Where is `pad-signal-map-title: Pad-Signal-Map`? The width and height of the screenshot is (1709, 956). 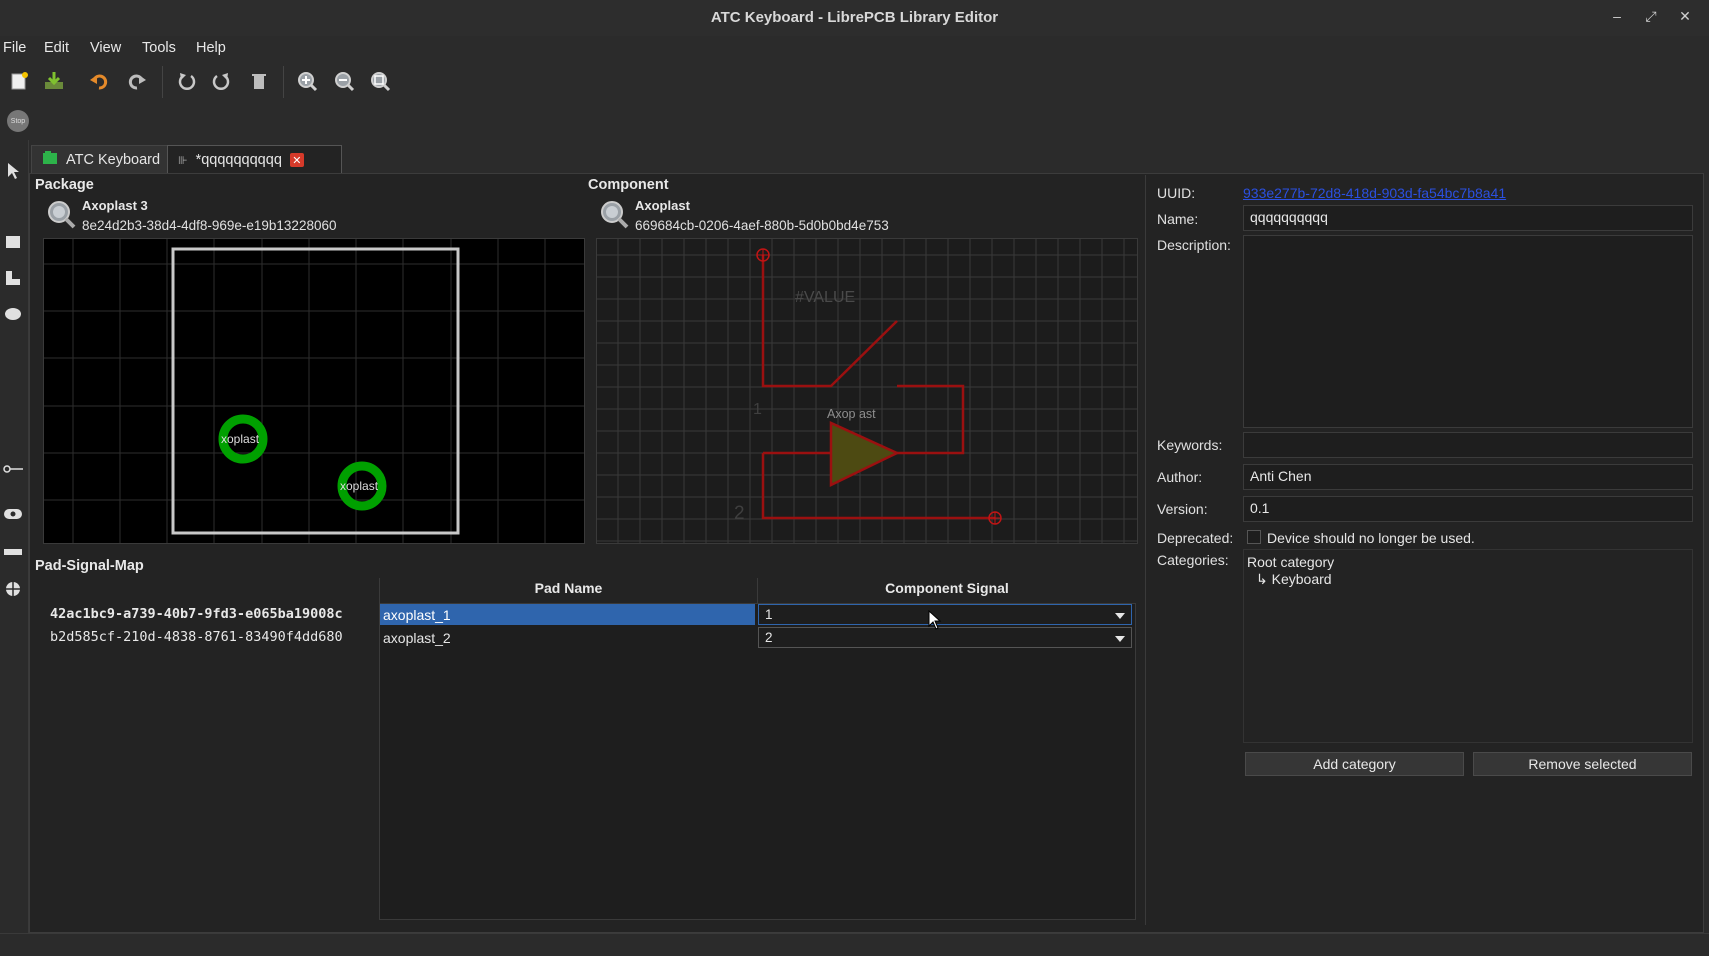 pad-signal-map-title: Pad-Signal-Map is located at coordinates (89, 566).